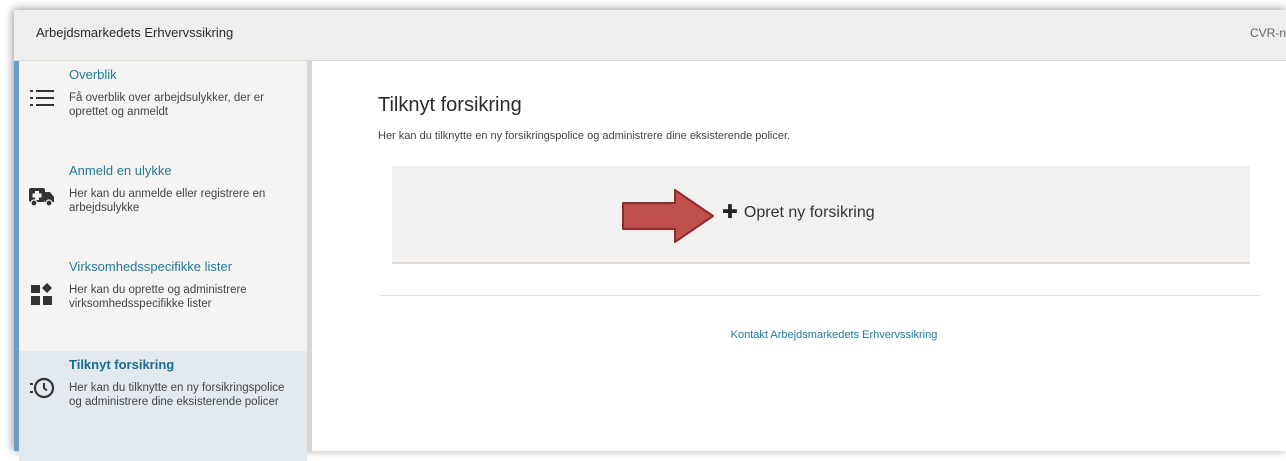 This screenshot has height=461, width=1286. I want to click on divider, so click(820, 295).